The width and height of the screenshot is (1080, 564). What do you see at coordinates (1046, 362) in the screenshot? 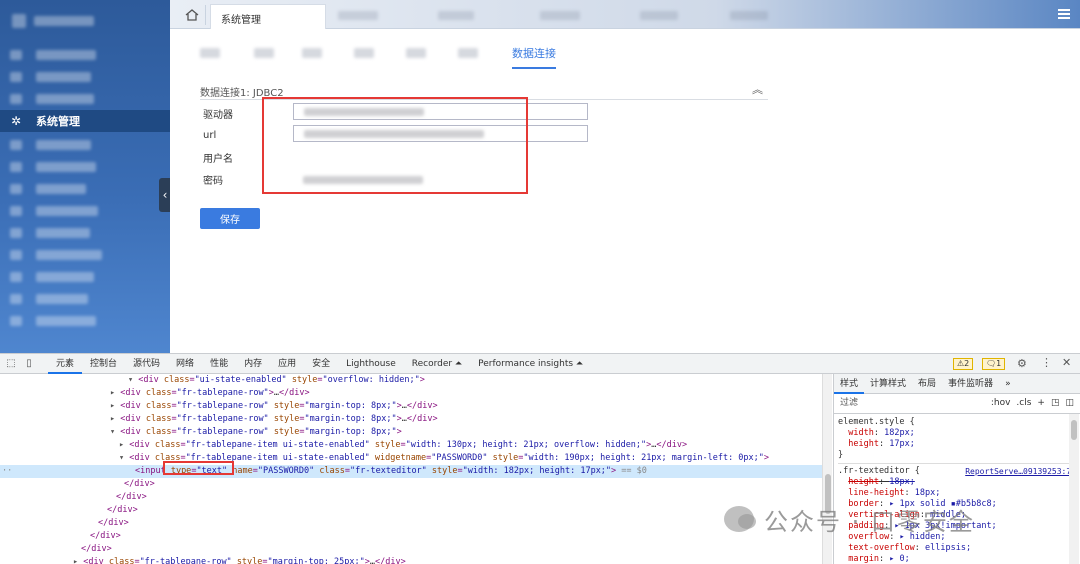
I see `more-options-icon: ⋮` at bounding box center [1046, 362].